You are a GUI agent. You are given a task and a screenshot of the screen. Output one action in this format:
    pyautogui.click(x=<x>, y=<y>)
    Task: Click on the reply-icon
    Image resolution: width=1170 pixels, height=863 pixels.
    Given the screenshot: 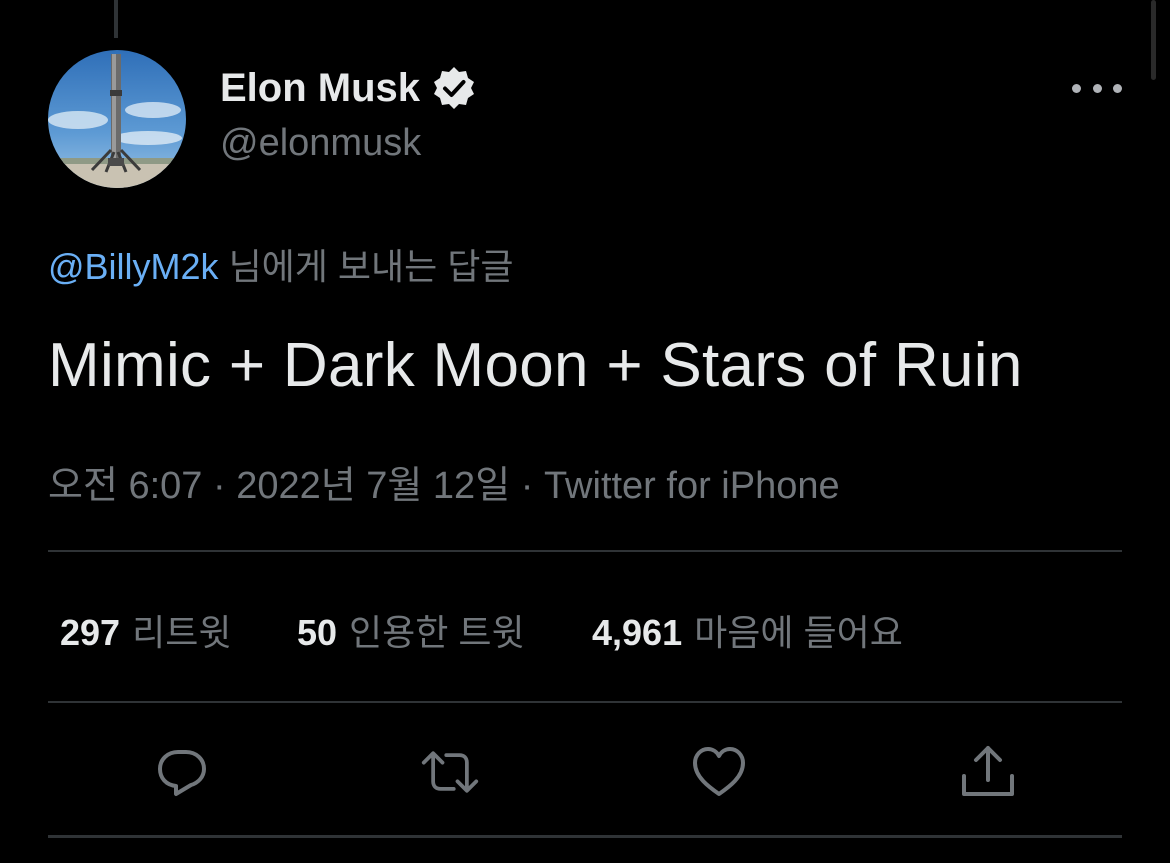 What is the action you would take?
    pyautogui.click(x=182, y=773)
    